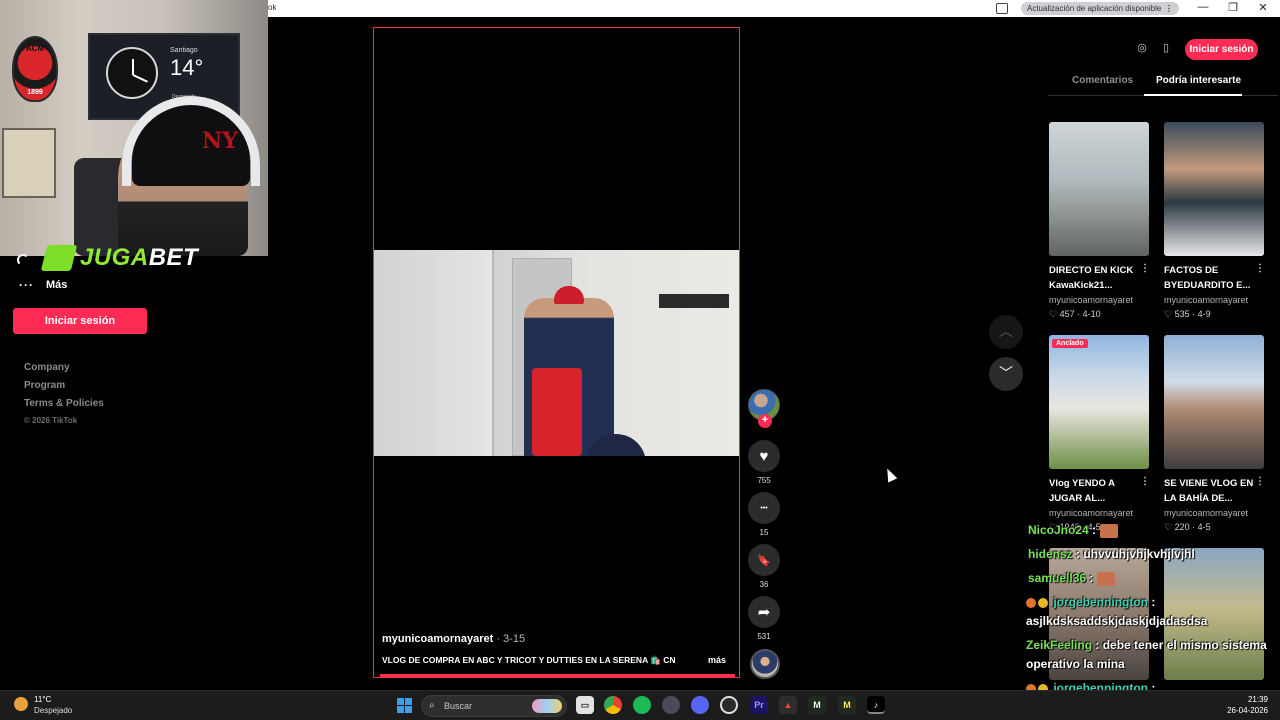 The width and height of the screenshot is (1280, 720). What do you see at coordinates (764, 480) in the screenshot?
I see `like-count: 755` at bounding box center [764, 480].